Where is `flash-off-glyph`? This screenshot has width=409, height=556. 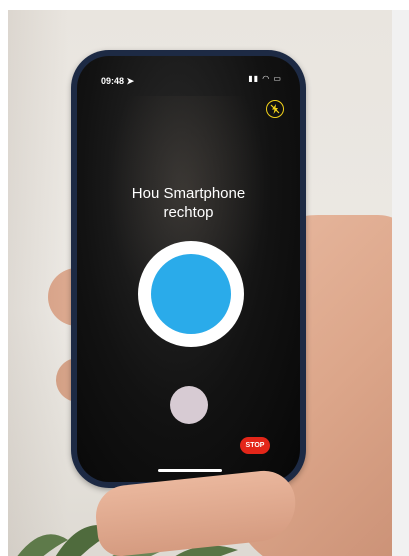
flash-off-glyph is located at coordinates (275, 109).